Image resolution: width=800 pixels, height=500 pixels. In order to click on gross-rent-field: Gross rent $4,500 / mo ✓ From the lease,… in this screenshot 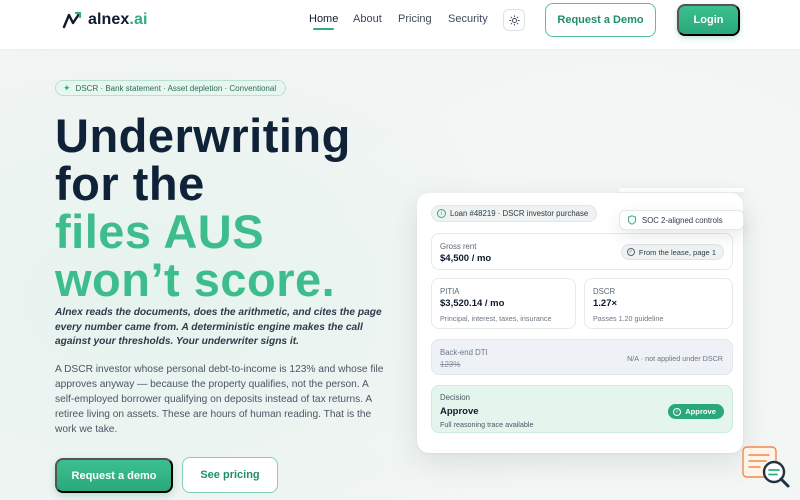, I will do `click(582, 251)`.